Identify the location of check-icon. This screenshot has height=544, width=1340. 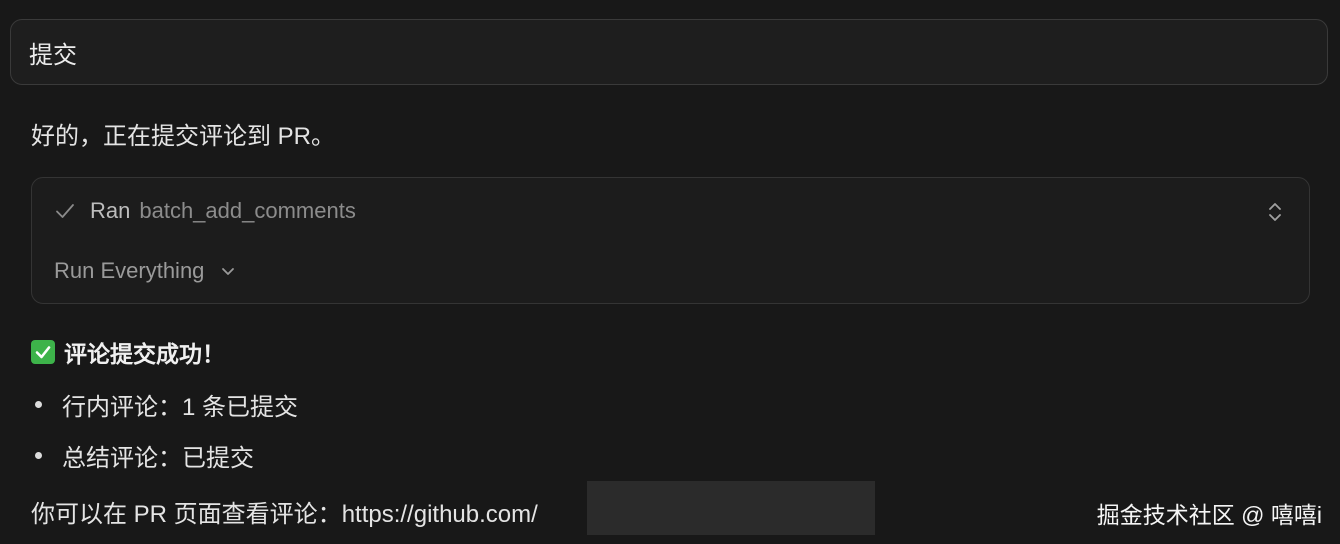
(65, 211).